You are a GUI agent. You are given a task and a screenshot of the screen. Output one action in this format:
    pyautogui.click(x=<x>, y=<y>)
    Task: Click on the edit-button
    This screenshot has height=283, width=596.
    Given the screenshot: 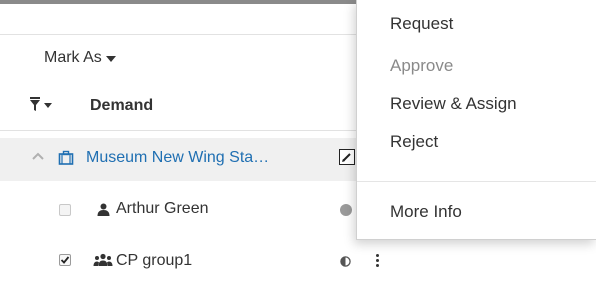 What is the action you would take?
    pyautogui.click(x=347, y=157)
    